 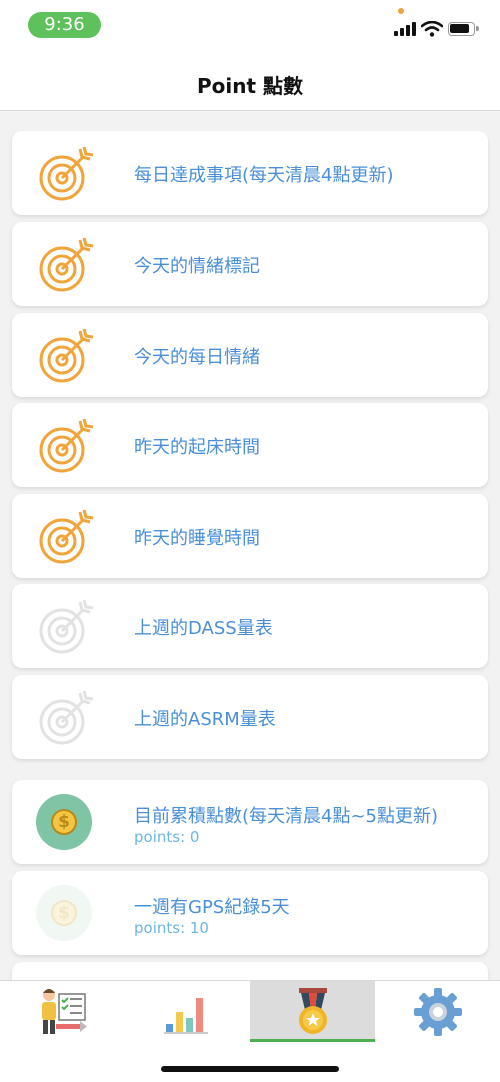 I want to click on settings-tab, so click(x=437, y=1011).